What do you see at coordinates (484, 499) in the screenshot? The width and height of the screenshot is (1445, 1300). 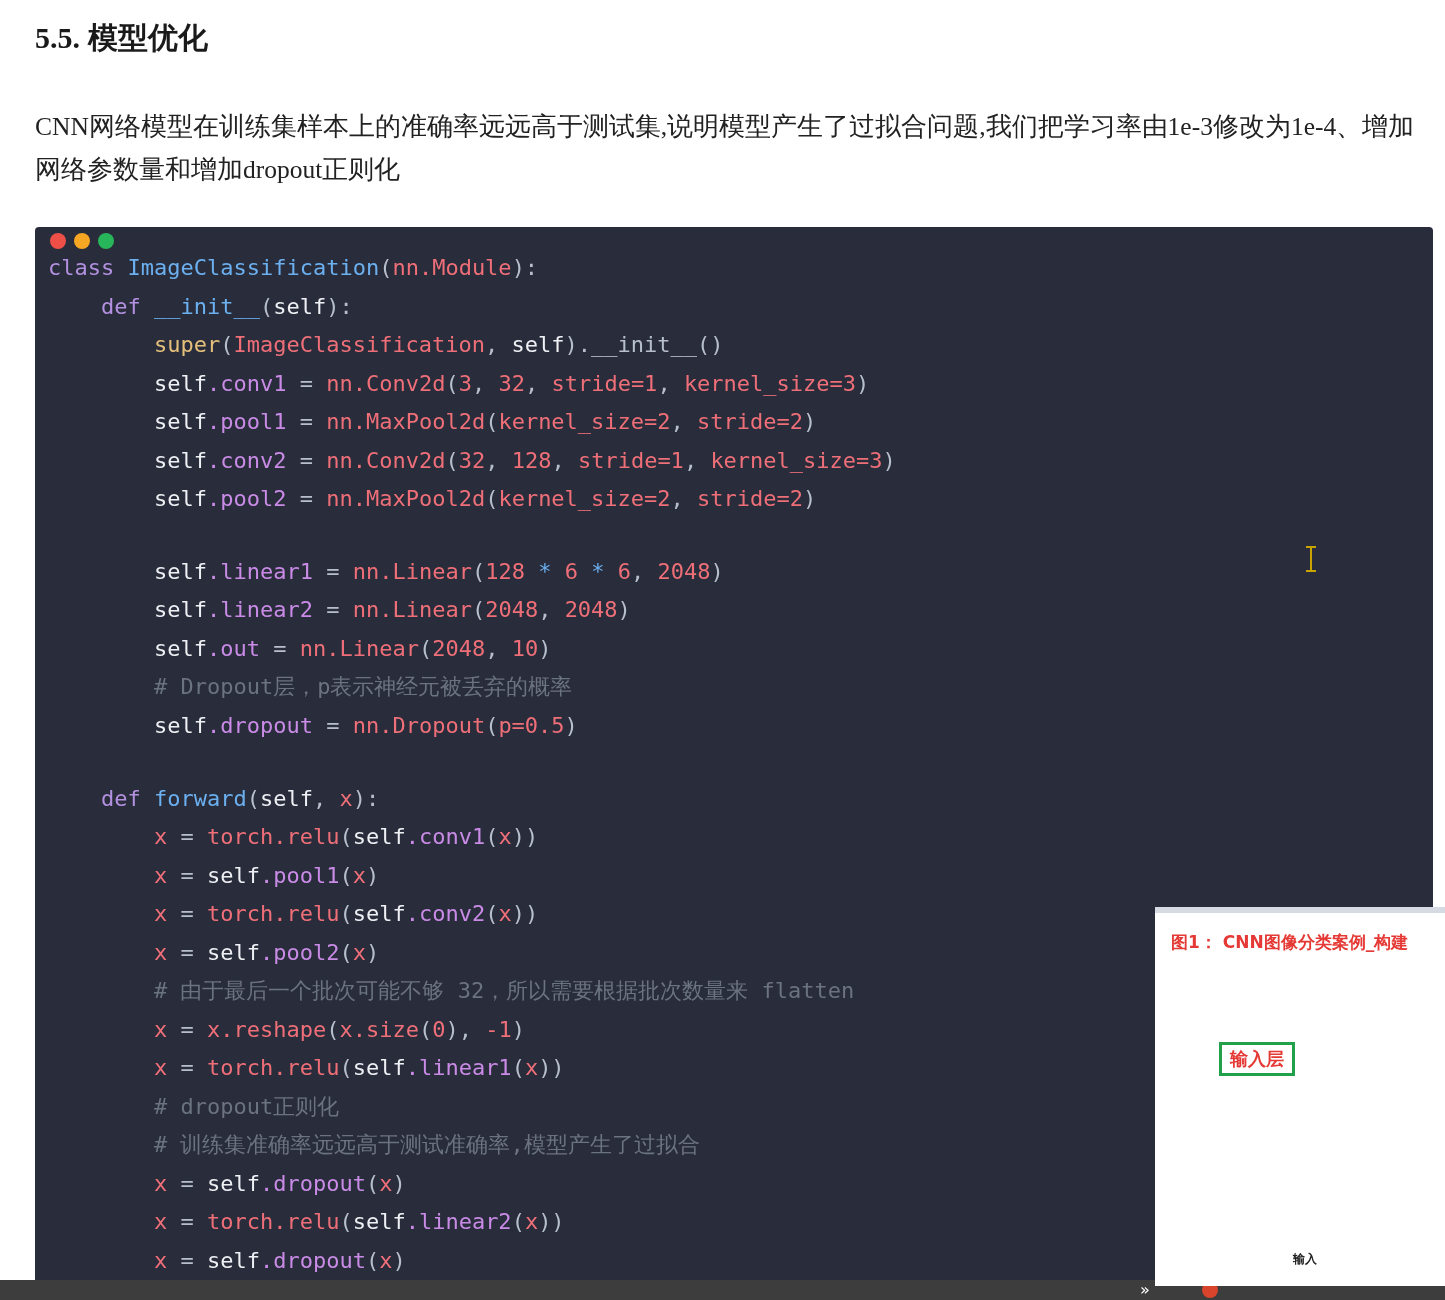 I see `code-line: self.pool2 = nn.MaxPool2d(kernel_size=2, stride=2)` at bounding box center [484, 499].